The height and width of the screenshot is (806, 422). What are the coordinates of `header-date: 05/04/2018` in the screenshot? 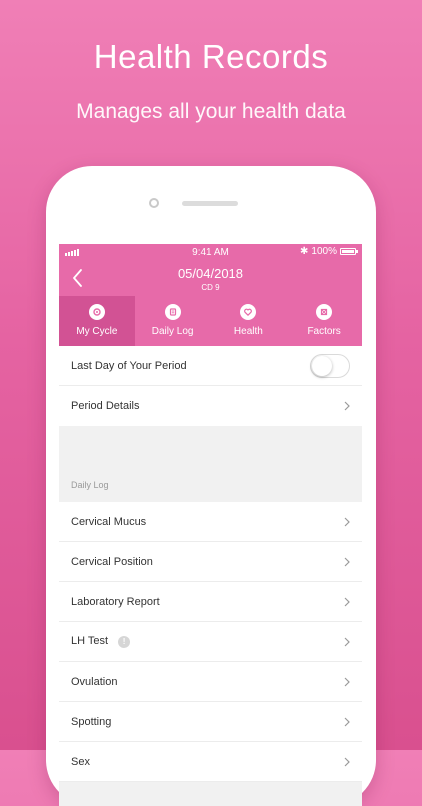 It's located at (210, 273).